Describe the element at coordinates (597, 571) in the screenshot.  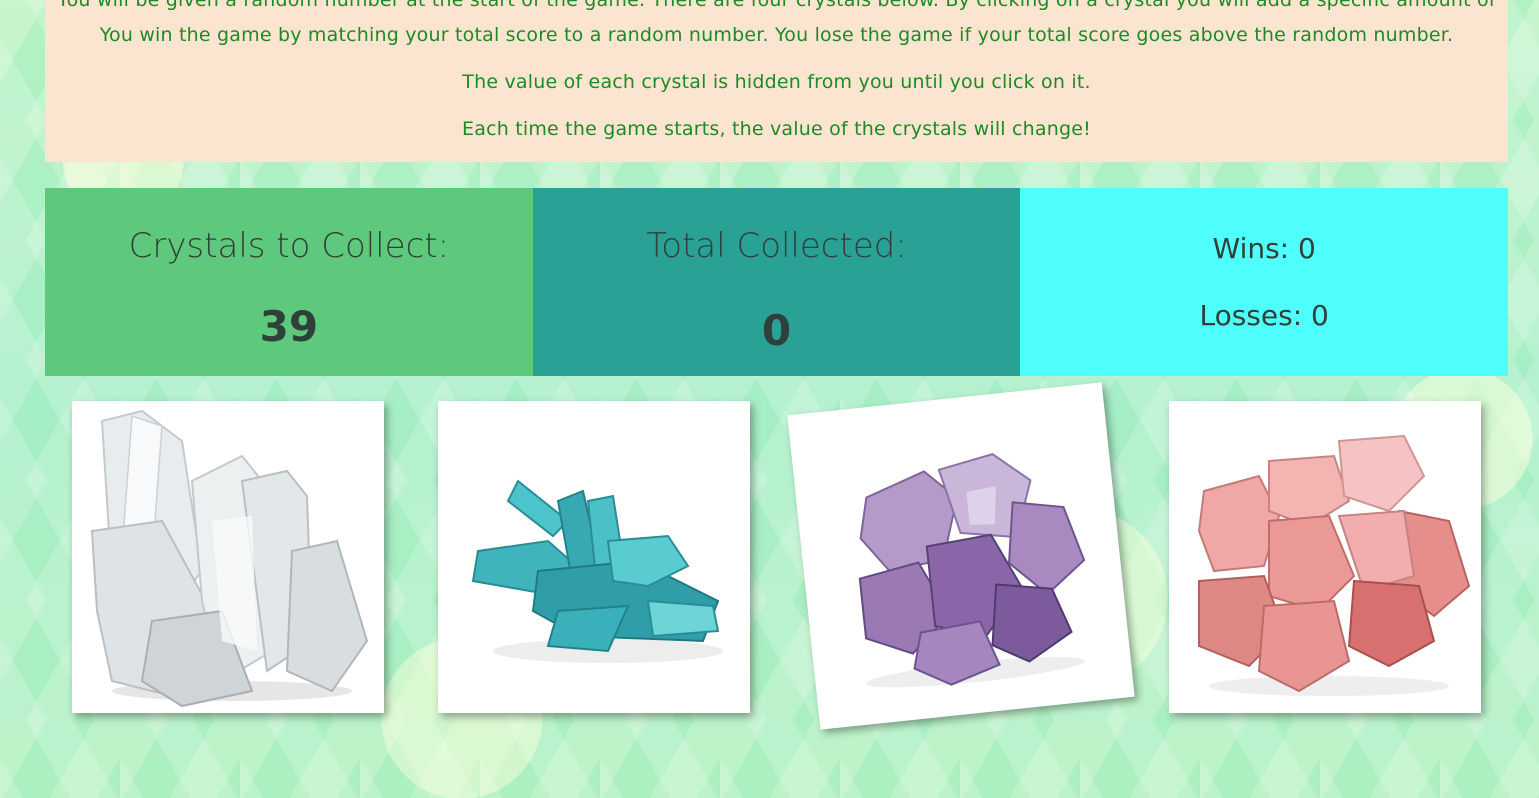
I see `aqua-crystal-icon` at that location.